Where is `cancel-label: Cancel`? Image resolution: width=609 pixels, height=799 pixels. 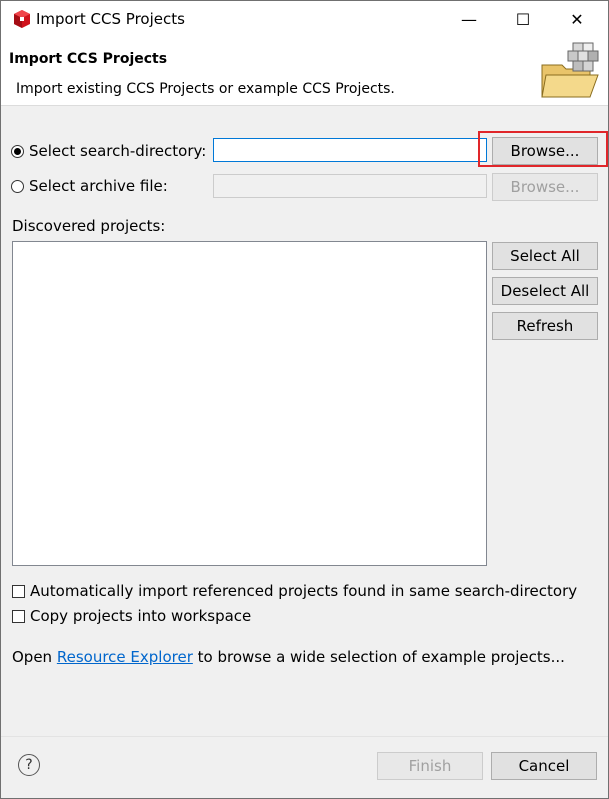
cancel-label: Cancel is located at coordinates (544, 766).